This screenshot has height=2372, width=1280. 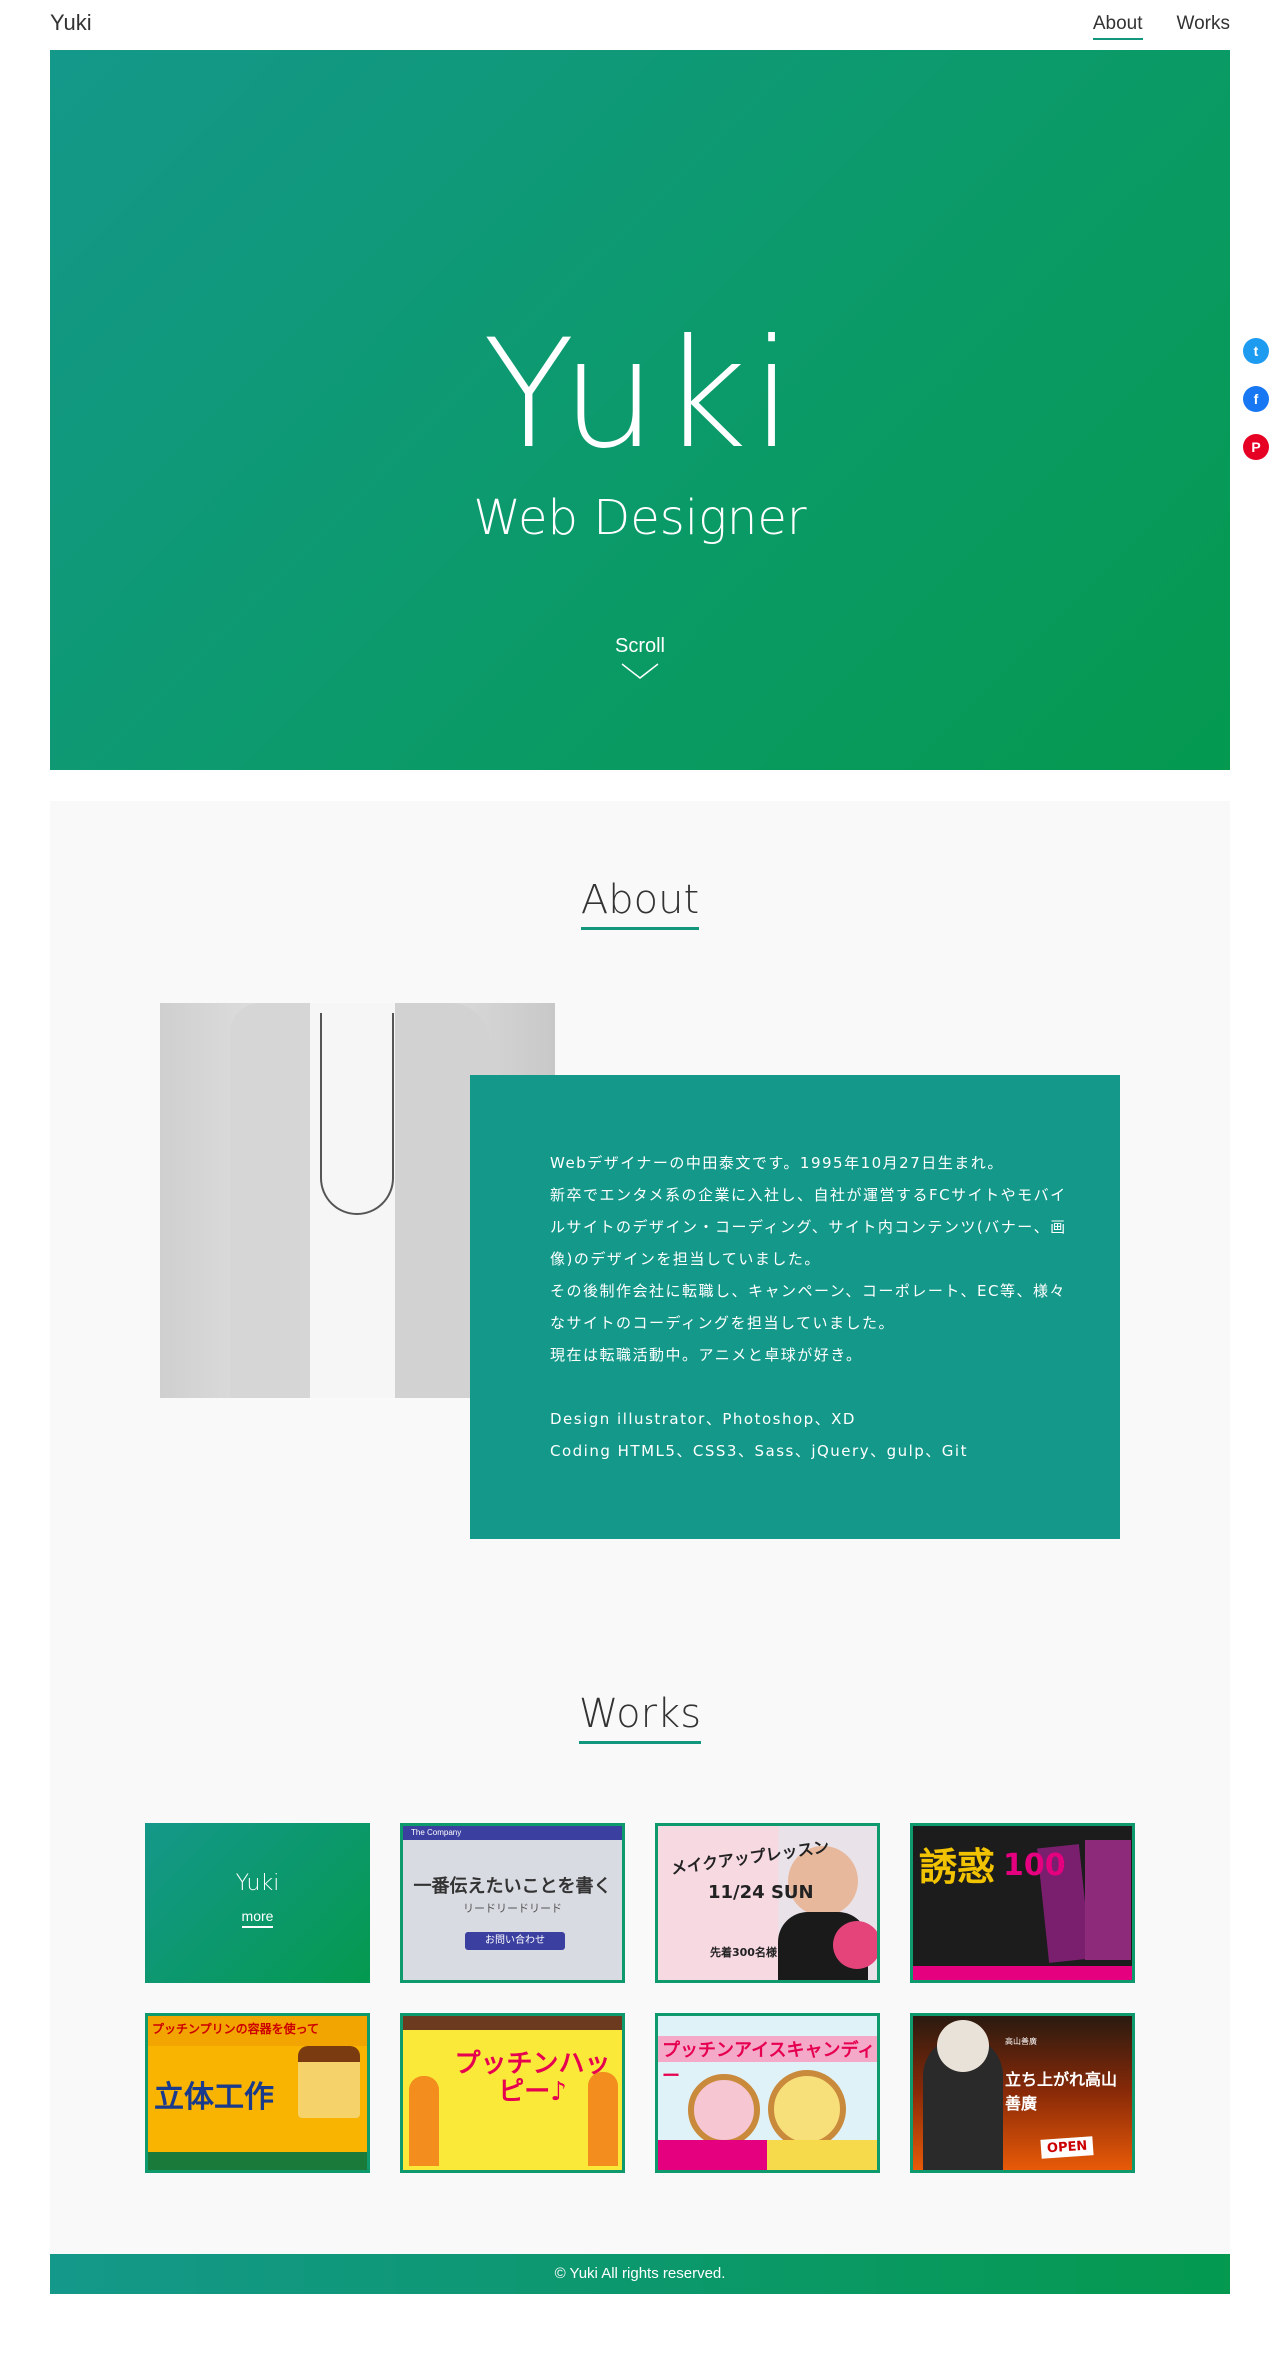 What do you see at coordinates (512, 1903) in the screenshot?
I see `work-thumbnail: The Company 一番伝えたいことを書く リードリードリード お問い合わせ` at bounding box center [512, 1903].